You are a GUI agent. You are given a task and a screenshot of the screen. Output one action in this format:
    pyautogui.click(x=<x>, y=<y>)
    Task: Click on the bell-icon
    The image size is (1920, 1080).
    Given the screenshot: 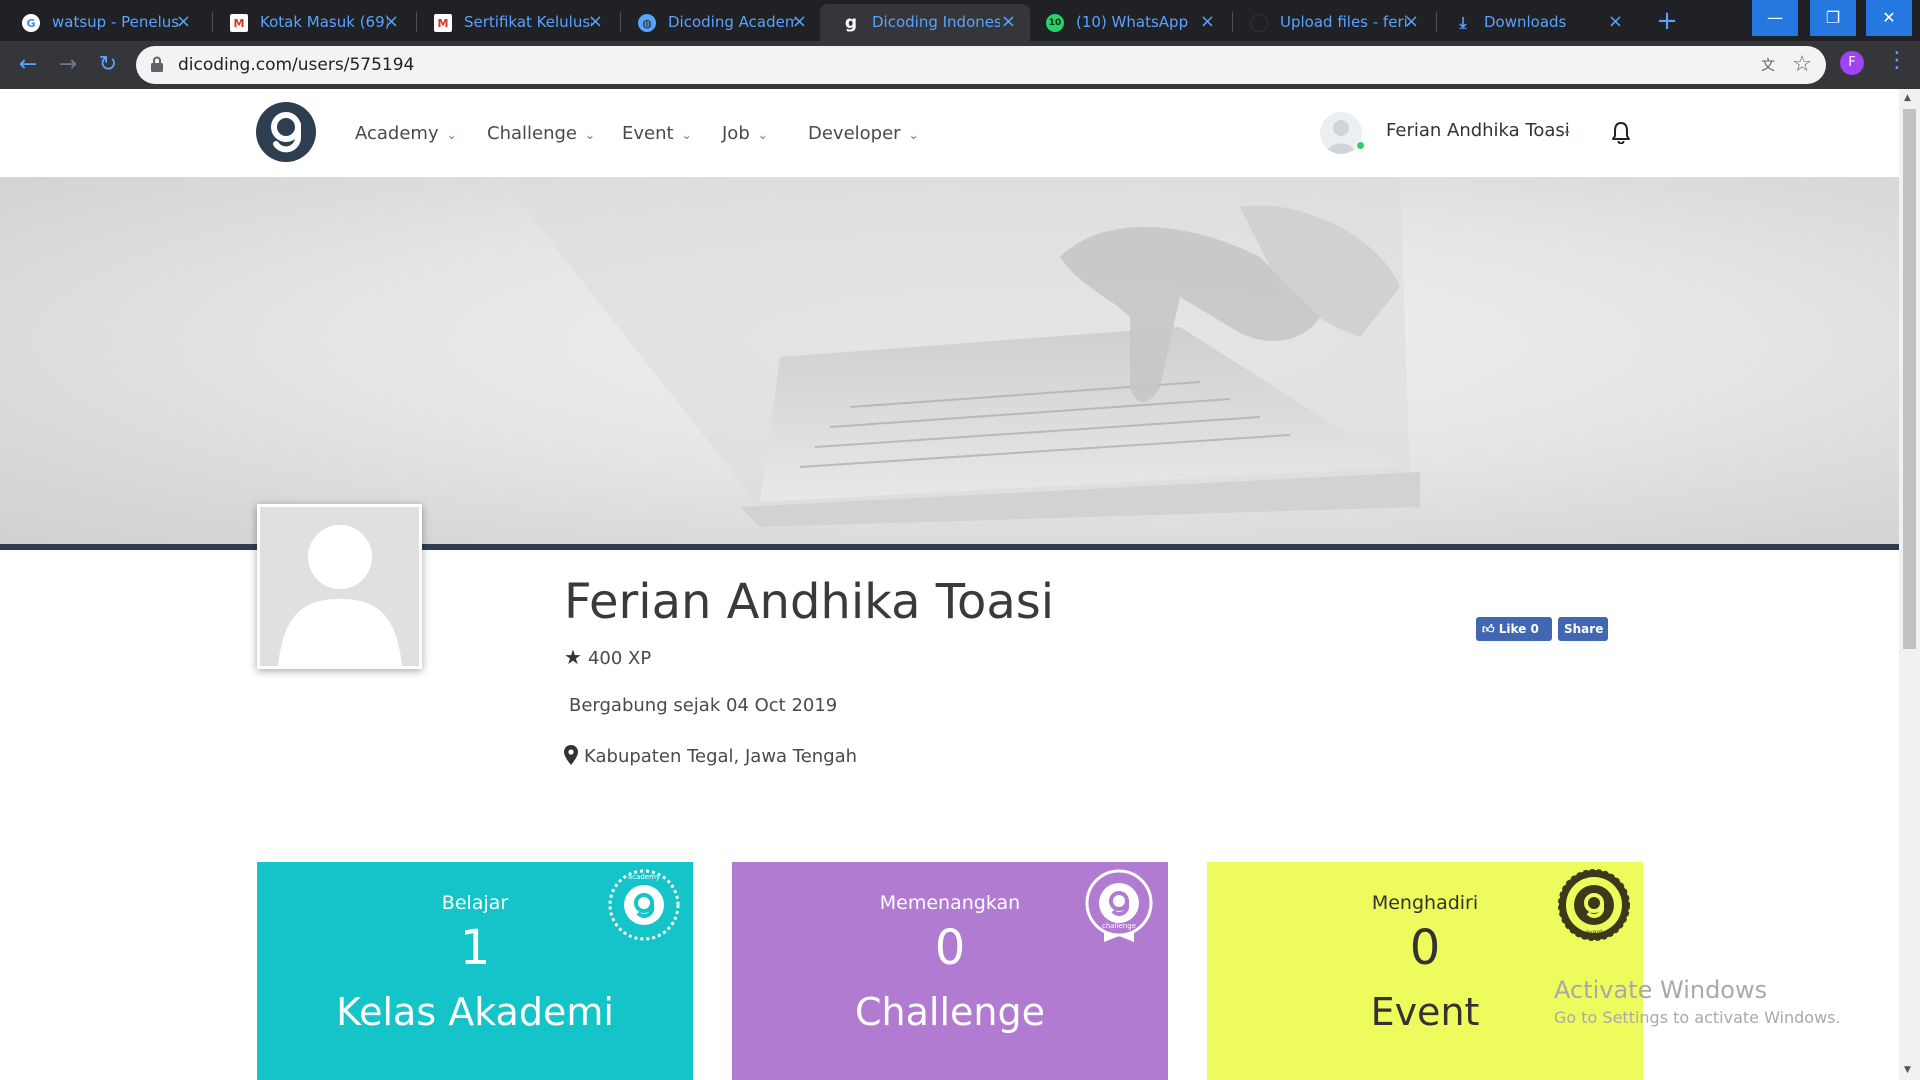 What is the action you would take?
    pyautogui.click(x=1621, y=132)
    